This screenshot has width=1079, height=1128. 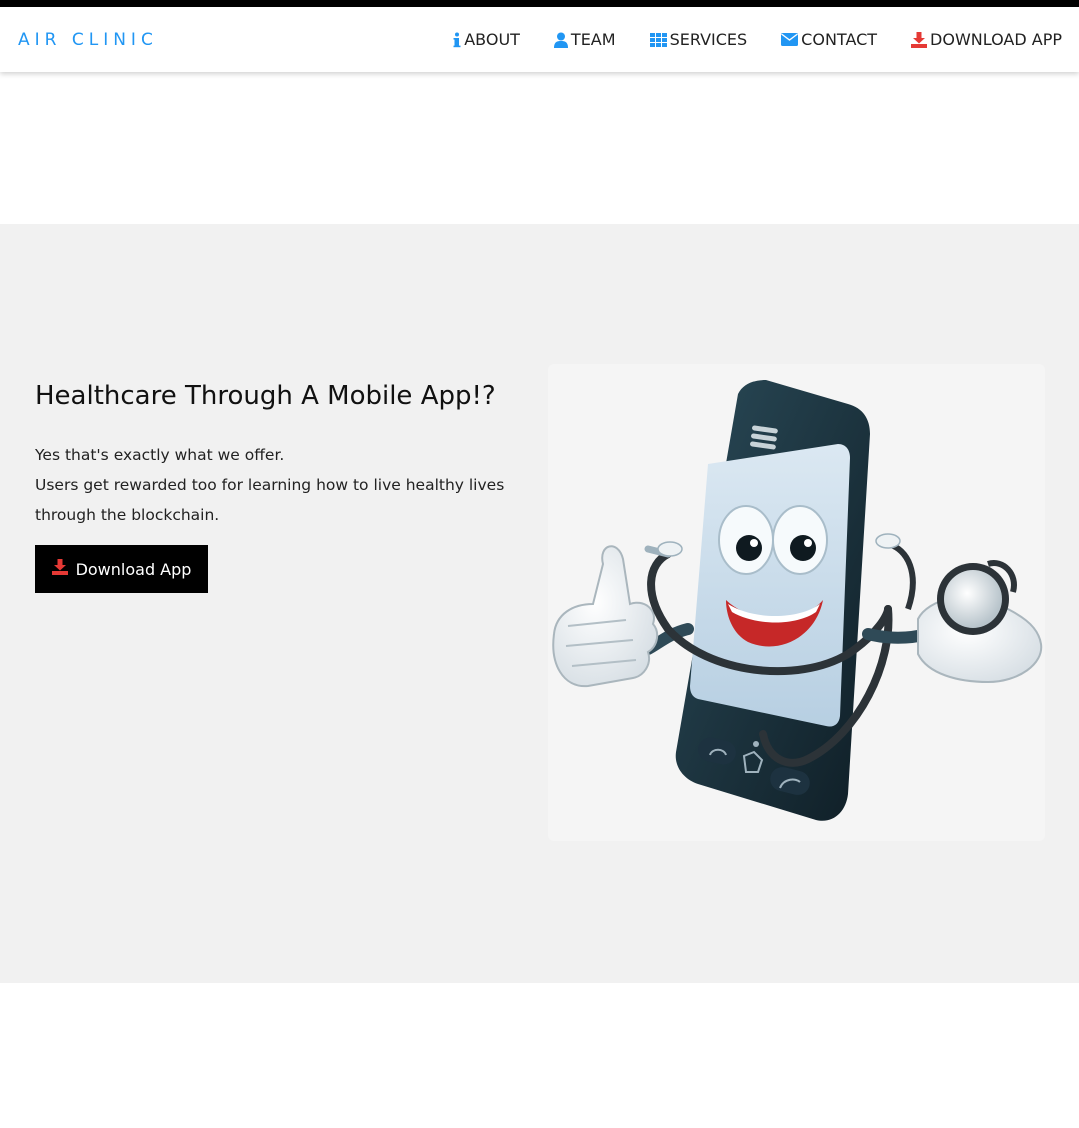 I want to click on user-icon, so click(x=560, y=40).